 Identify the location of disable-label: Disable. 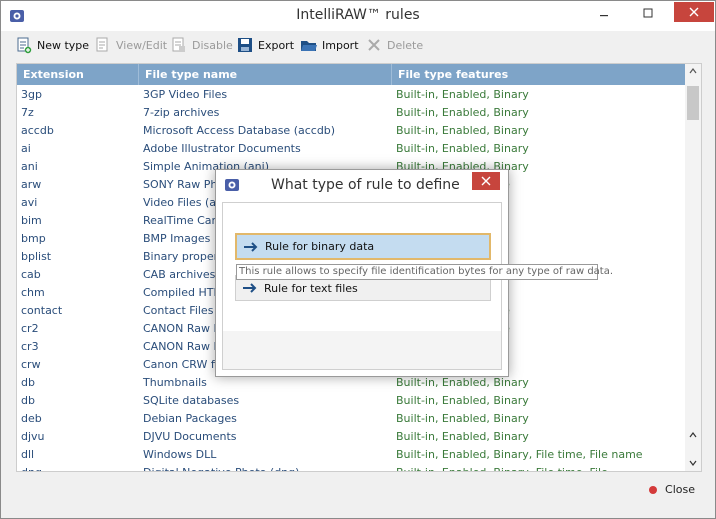
(212, 45).